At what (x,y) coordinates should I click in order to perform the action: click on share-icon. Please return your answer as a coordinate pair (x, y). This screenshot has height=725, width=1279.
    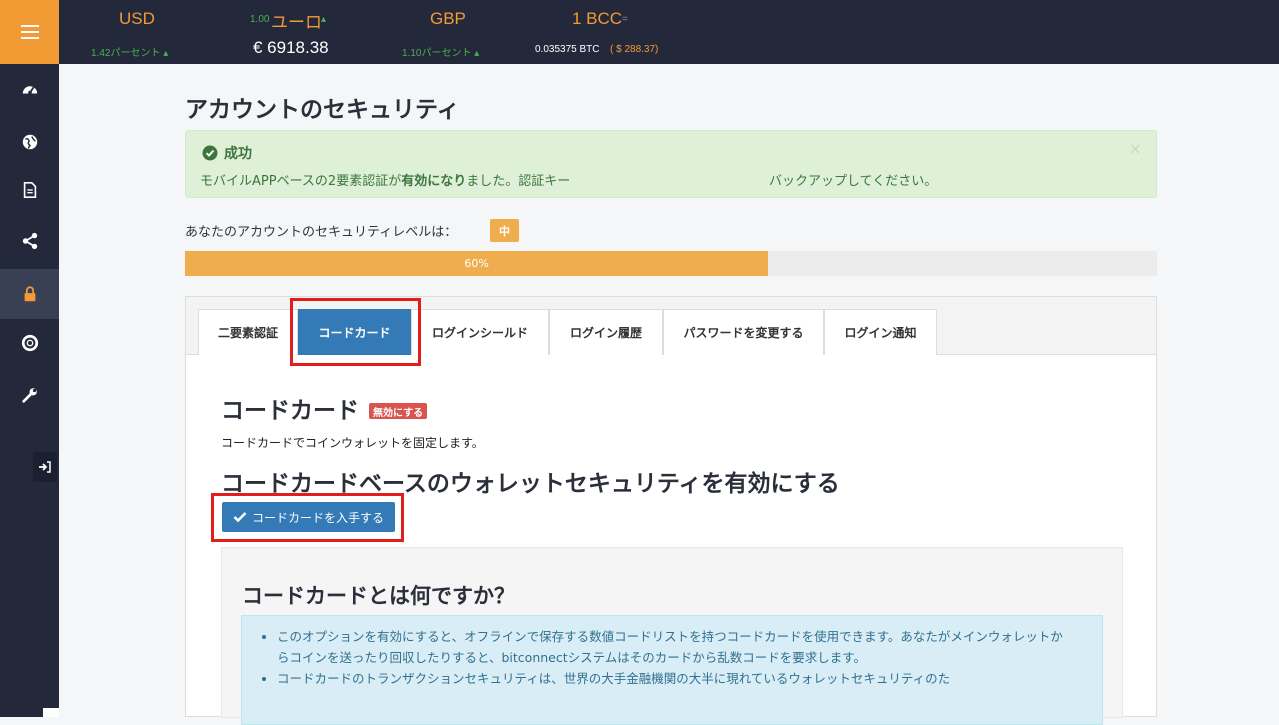
    Looking at the image, I should click on (29, 241).